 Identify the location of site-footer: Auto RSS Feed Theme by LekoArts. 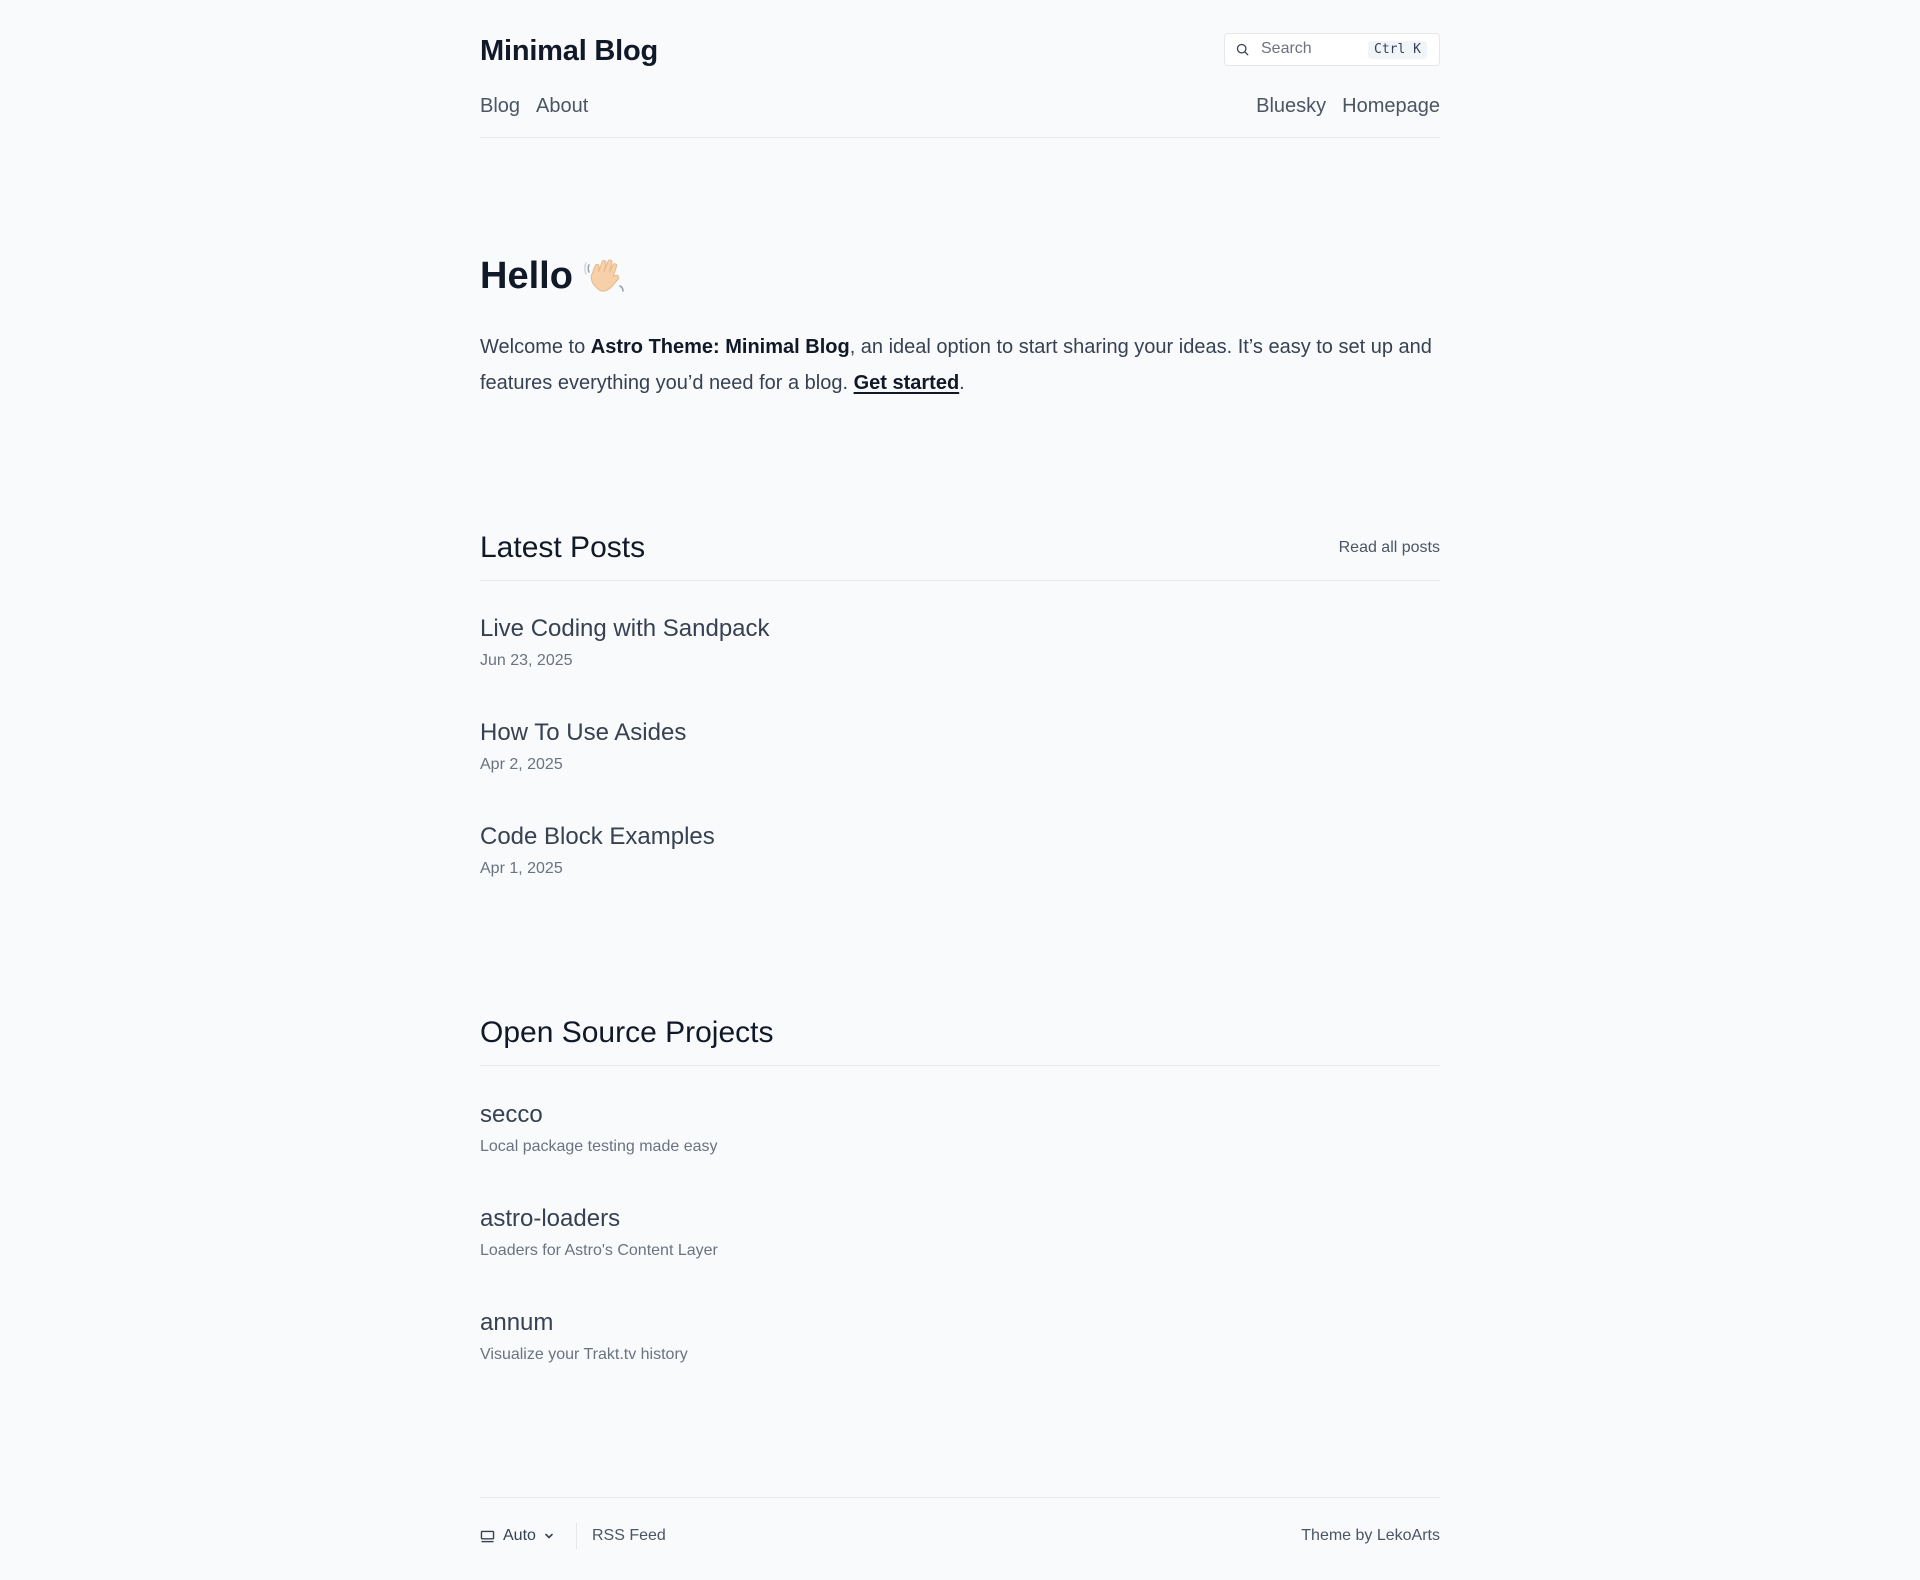
(960, 1536).